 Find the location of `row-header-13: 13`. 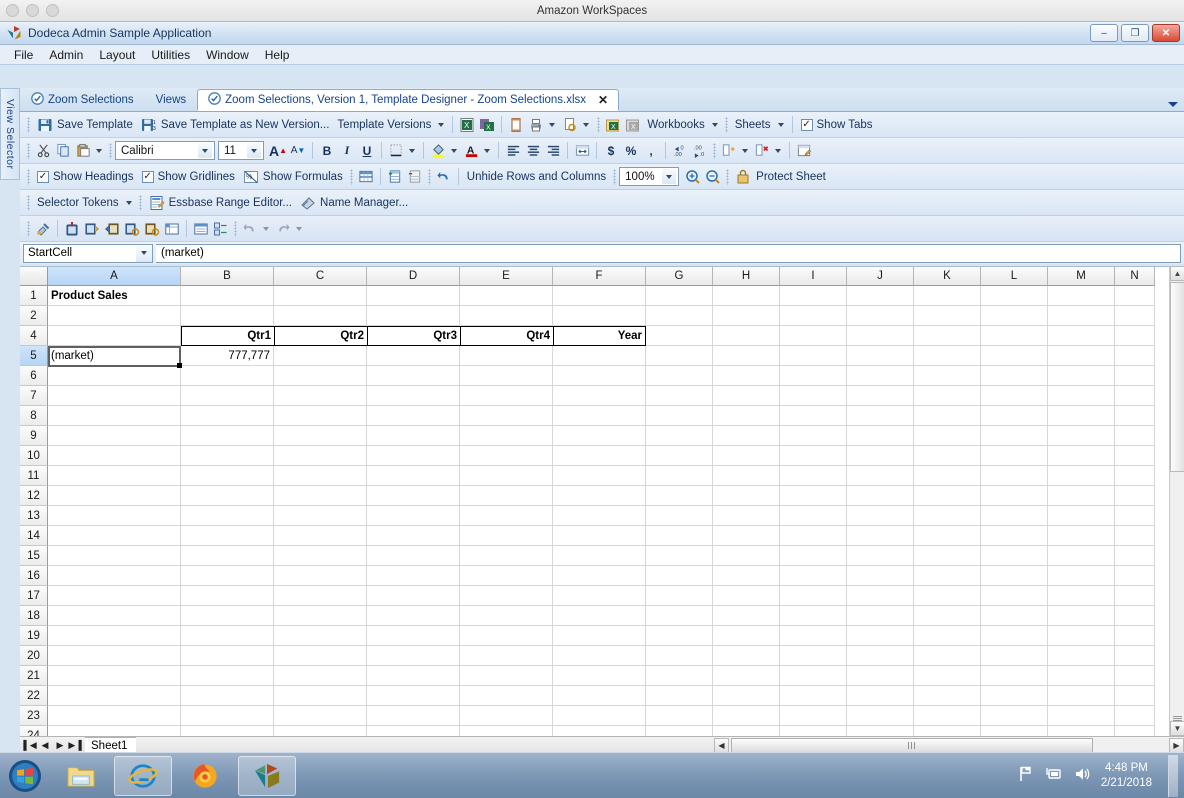

row-header-13: 13 is located at coordinates (34, 516).